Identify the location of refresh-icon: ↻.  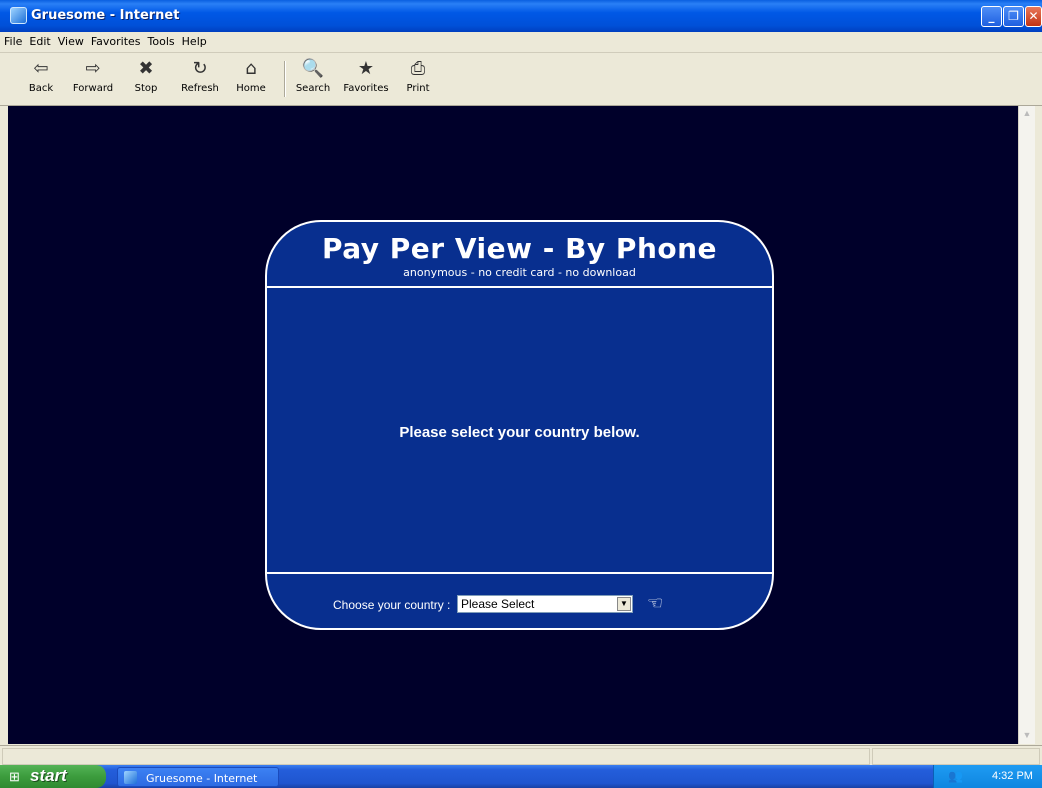
(200, 68).